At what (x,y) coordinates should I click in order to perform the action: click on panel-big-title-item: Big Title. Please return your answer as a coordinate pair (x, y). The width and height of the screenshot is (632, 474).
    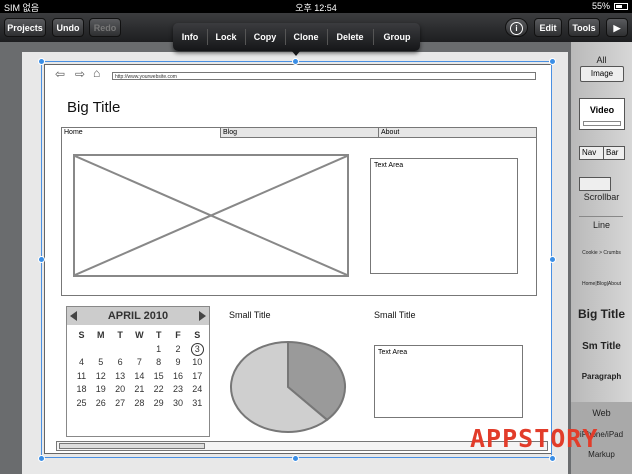
    Looking at the image, I should click on (601, 314).